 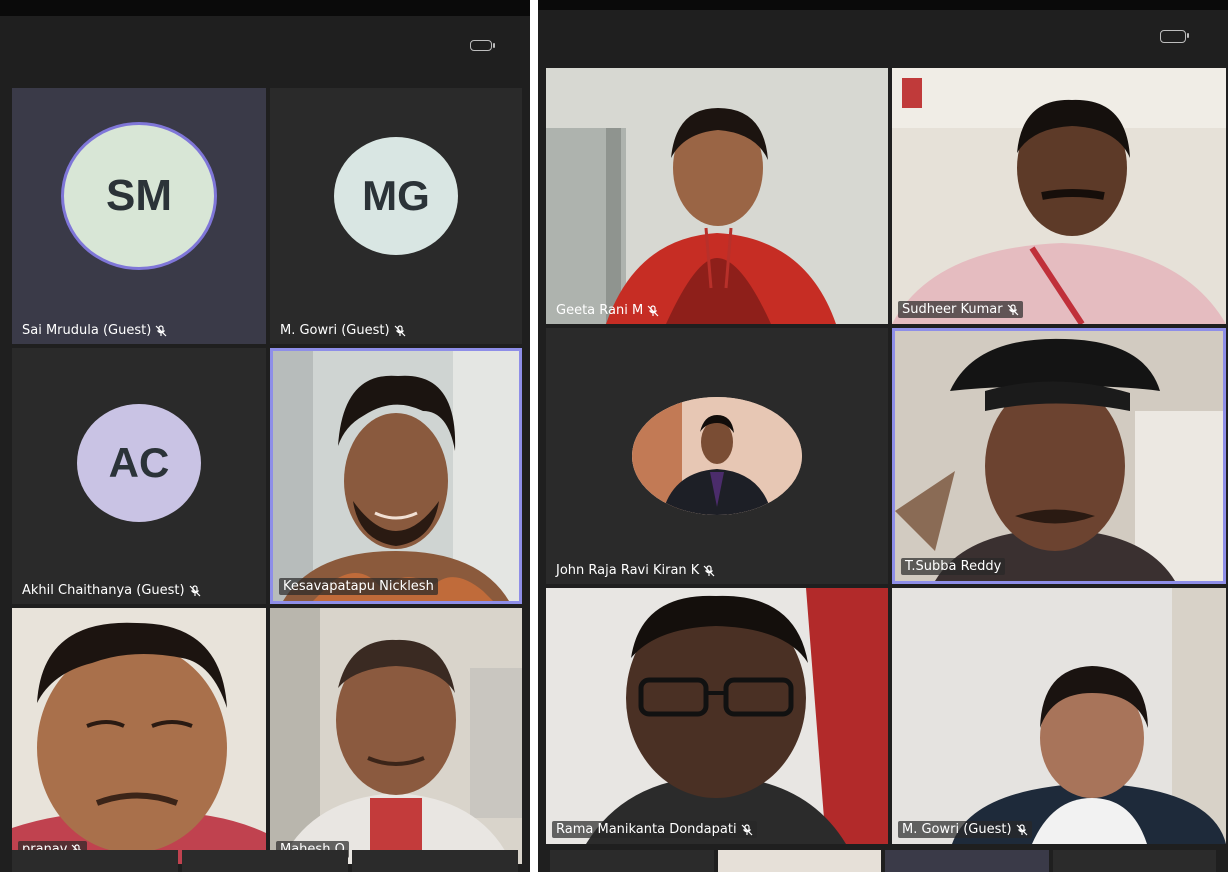 I want to click on participant-tile: AC Akhil Chaithanya (Guest), so click(x=139, y=476).